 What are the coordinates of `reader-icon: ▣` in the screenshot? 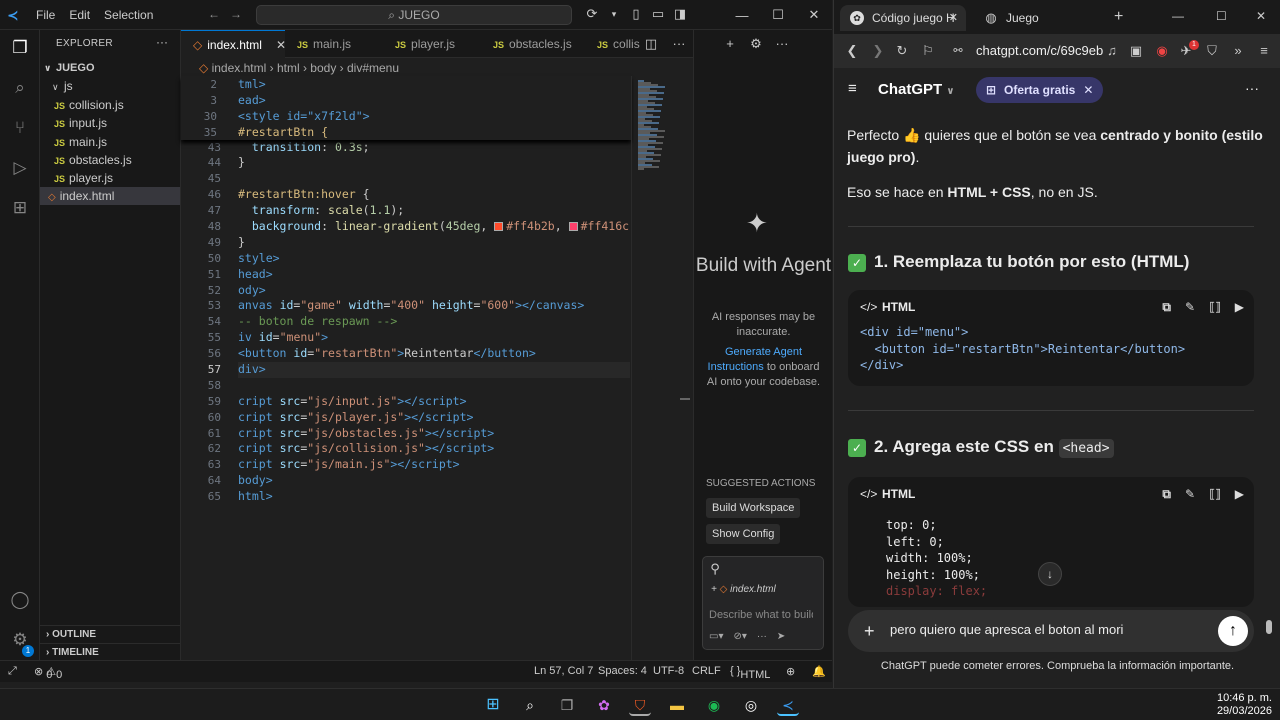 It's located at (1136, 51).